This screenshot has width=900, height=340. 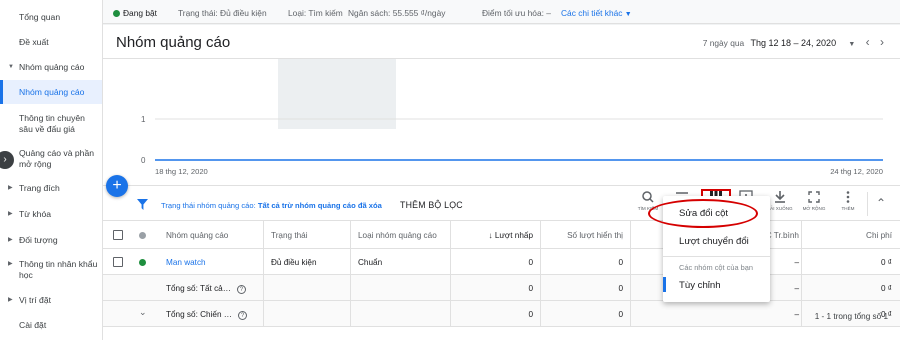 I want to click on more-vert-icon, so click(x=848, y=197).